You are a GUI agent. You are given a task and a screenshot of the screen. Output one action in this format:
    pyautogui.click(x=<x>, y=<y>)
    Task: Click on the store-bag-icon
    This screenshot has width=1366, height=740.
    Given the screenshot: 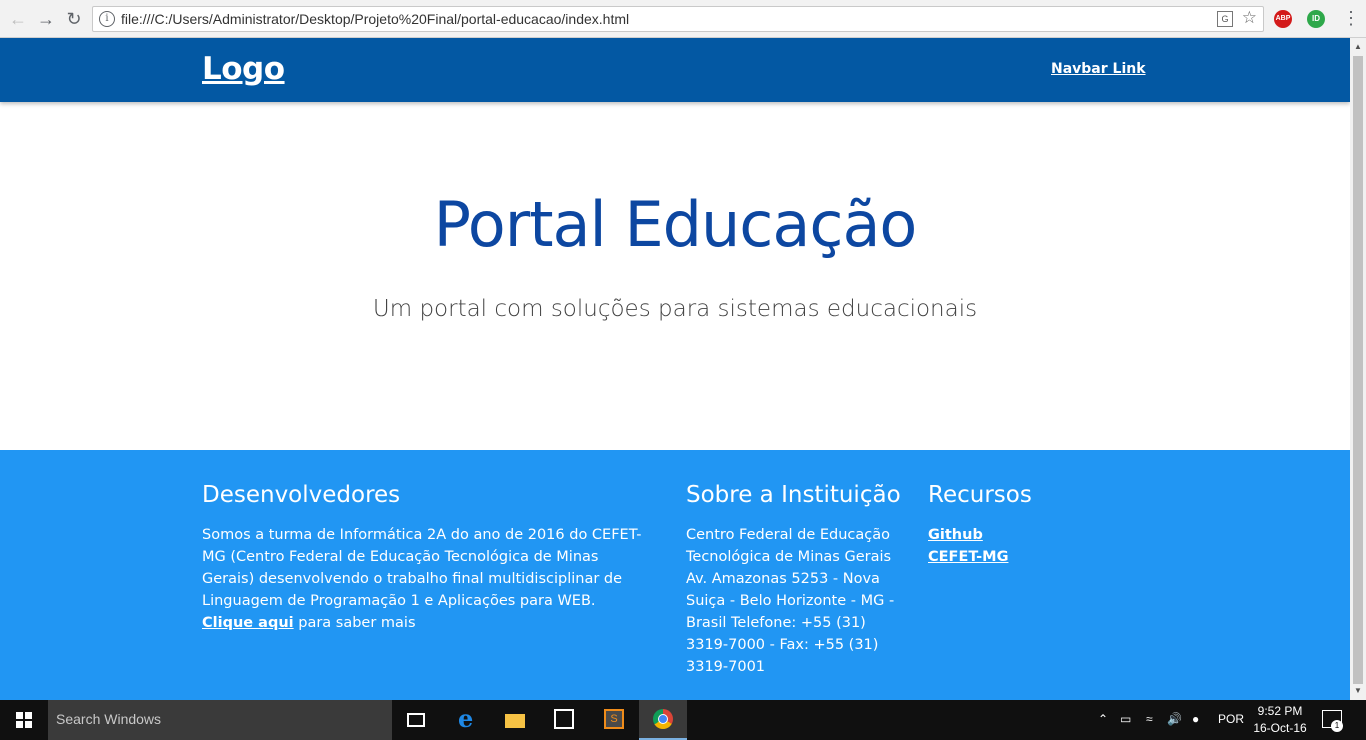 What is the action you would take?
    pyautogui.click(x=564, y=719)
    